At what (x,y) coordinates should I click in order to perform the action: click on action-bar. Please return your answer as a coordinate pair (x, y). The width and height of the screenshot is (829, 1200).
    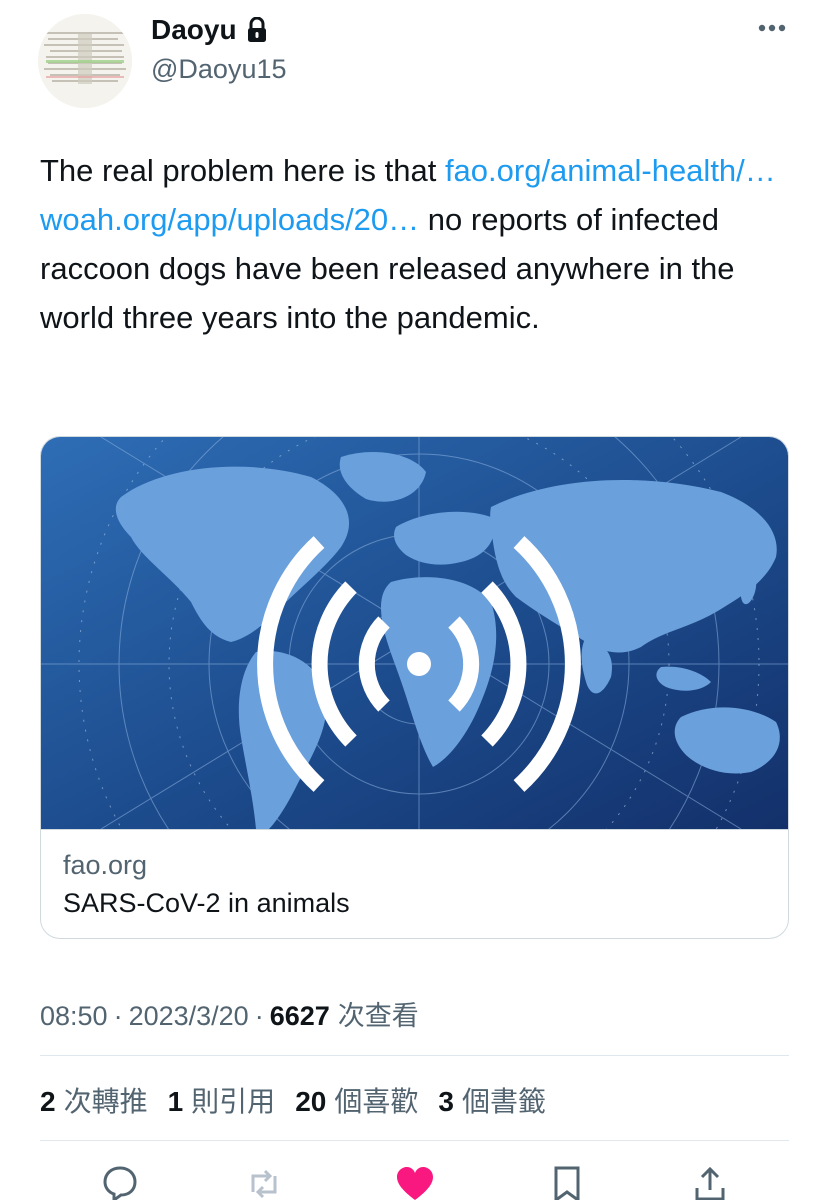
    Looking at the image, I should click on (414, 1179).